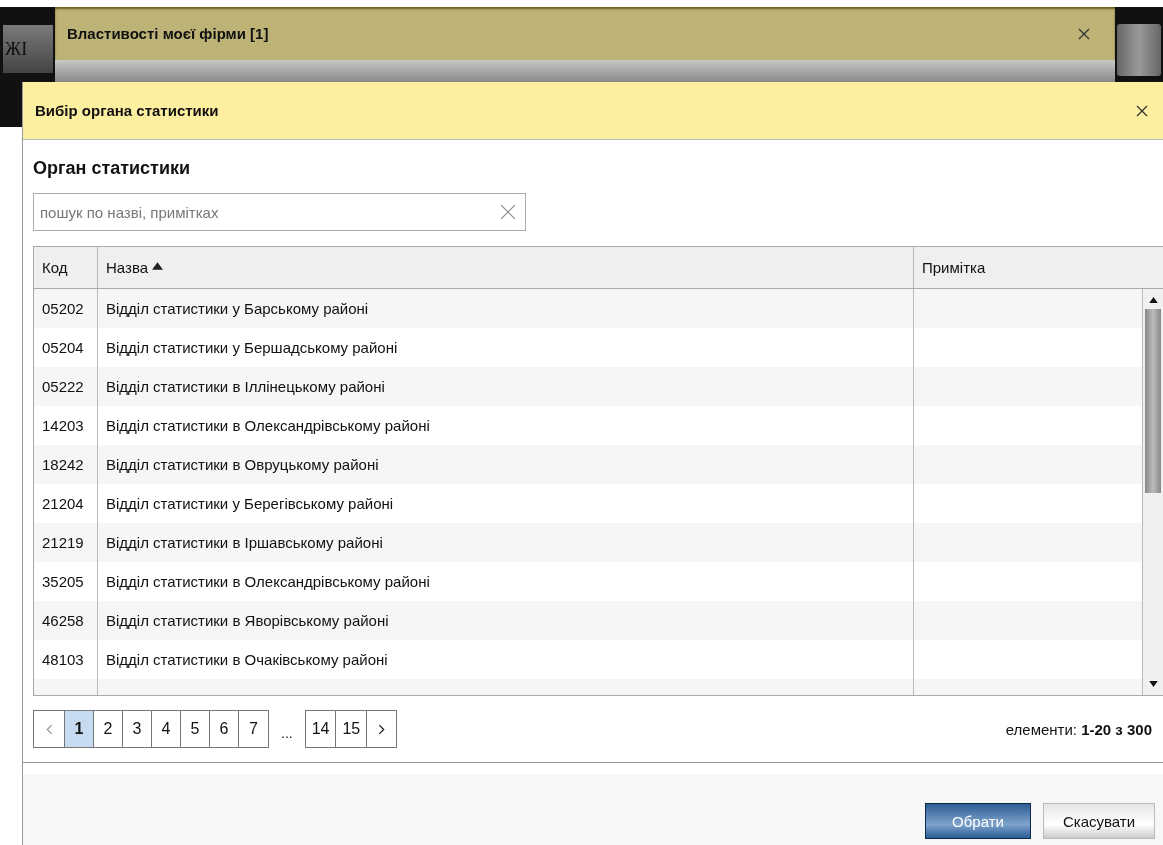 The image size is (1163, 845). What do you see at coordinates (508, 212) in the screenshot?
I see `clear-icon` at bounding box center [508, 212].